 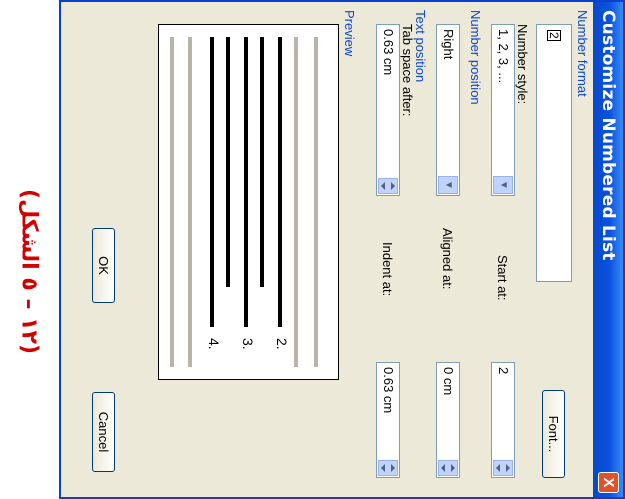 I want to click on number-position-section-label: Number position, so click(x=475, y=57).